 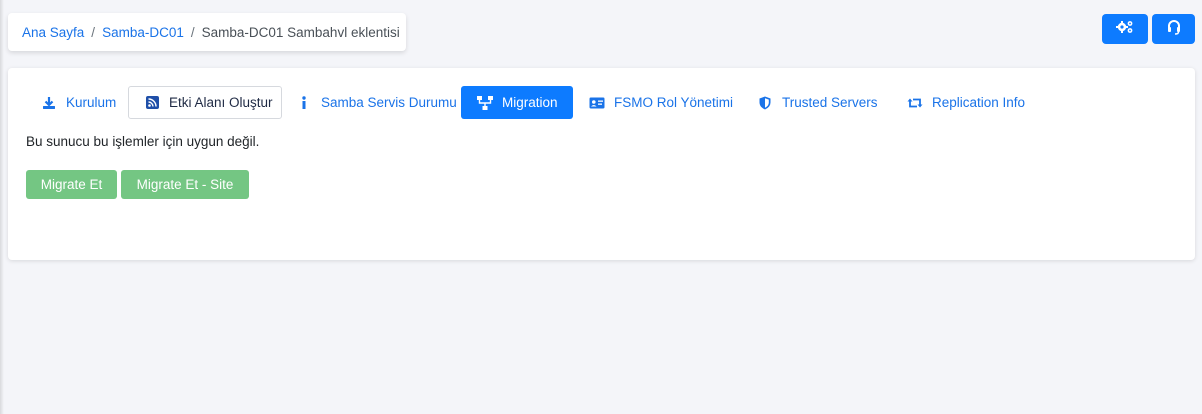 I want to click on tab-samba-servis-durumu: Samba Servis Durumu, so click(x=371, y=102).